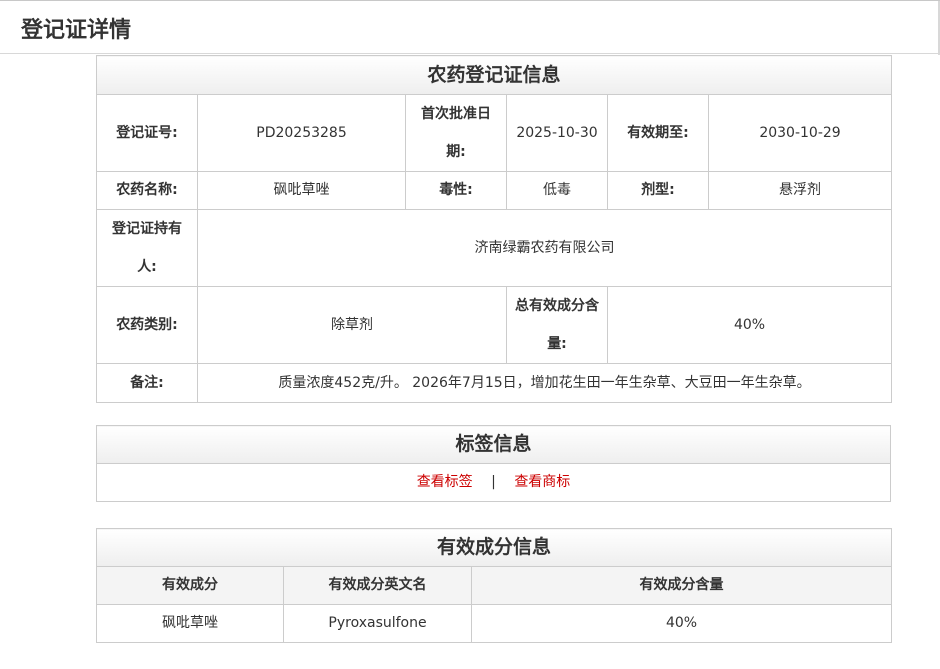 The width and height of the screenshot is (940, 669). Describe the element at coordinates (190, 623) in the screenshot. I see `ingredient-name: 砜吡草唑` at that location.